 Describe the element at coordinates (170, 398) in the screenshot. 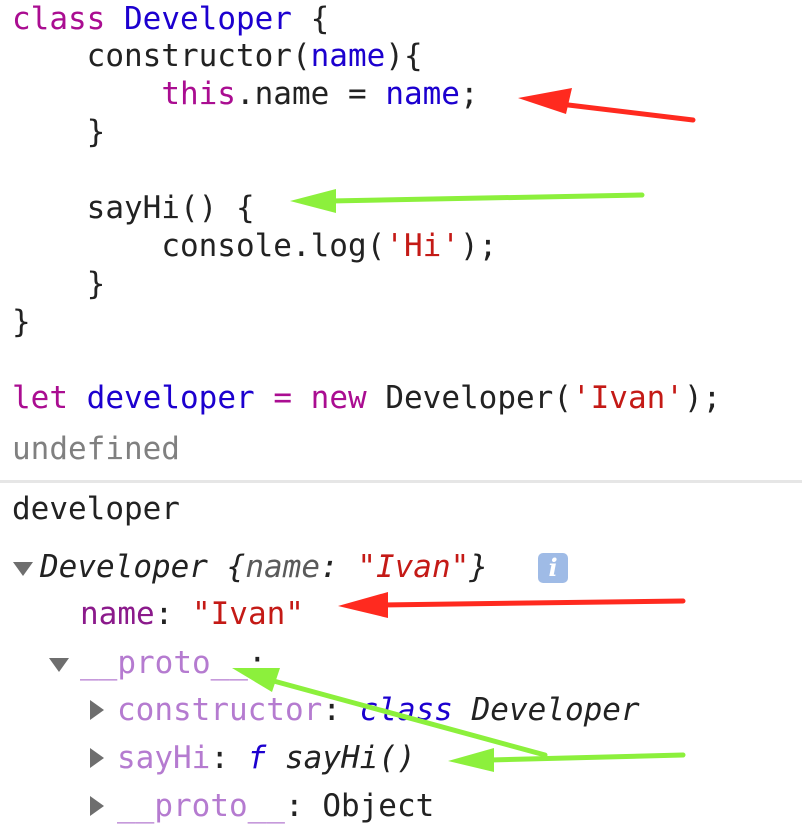

I see `variable-name: developer` at that location.